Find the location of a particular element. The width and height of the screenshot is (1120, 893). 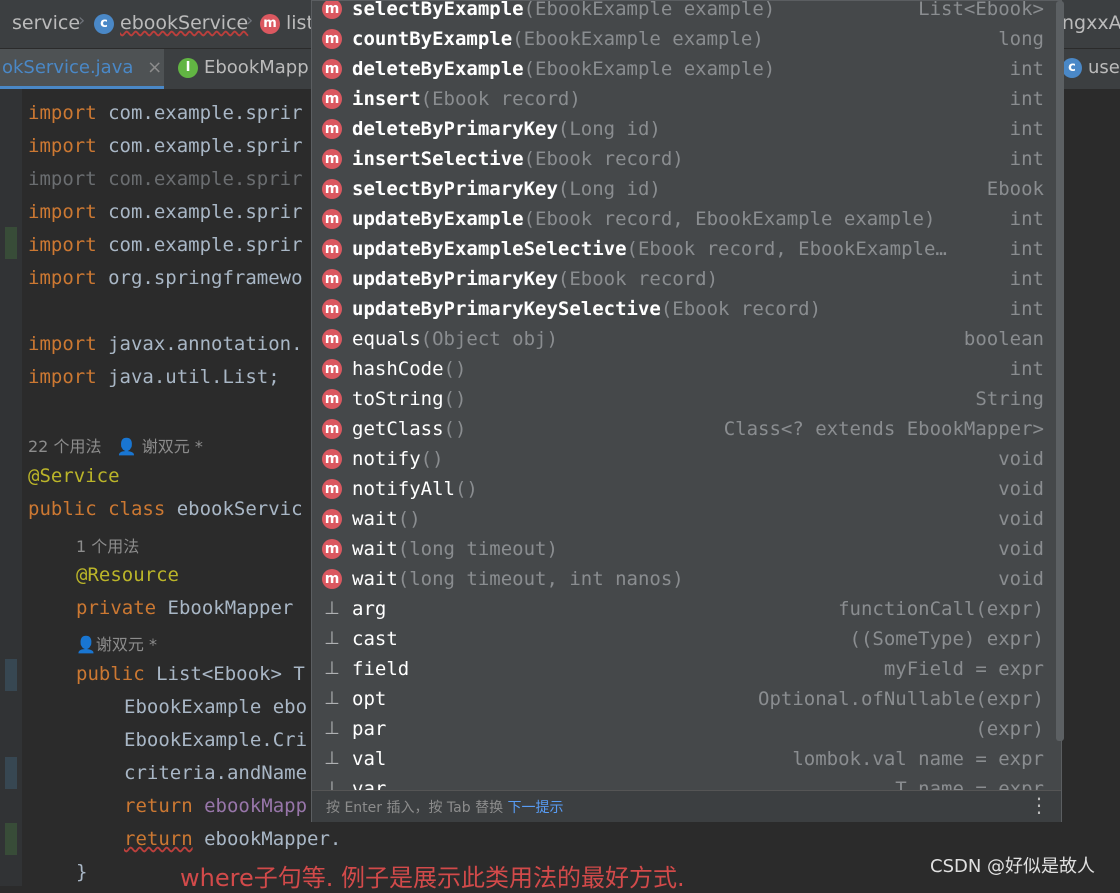

tab-ebook-service: okService.java × is located at coordinates (82, 69).